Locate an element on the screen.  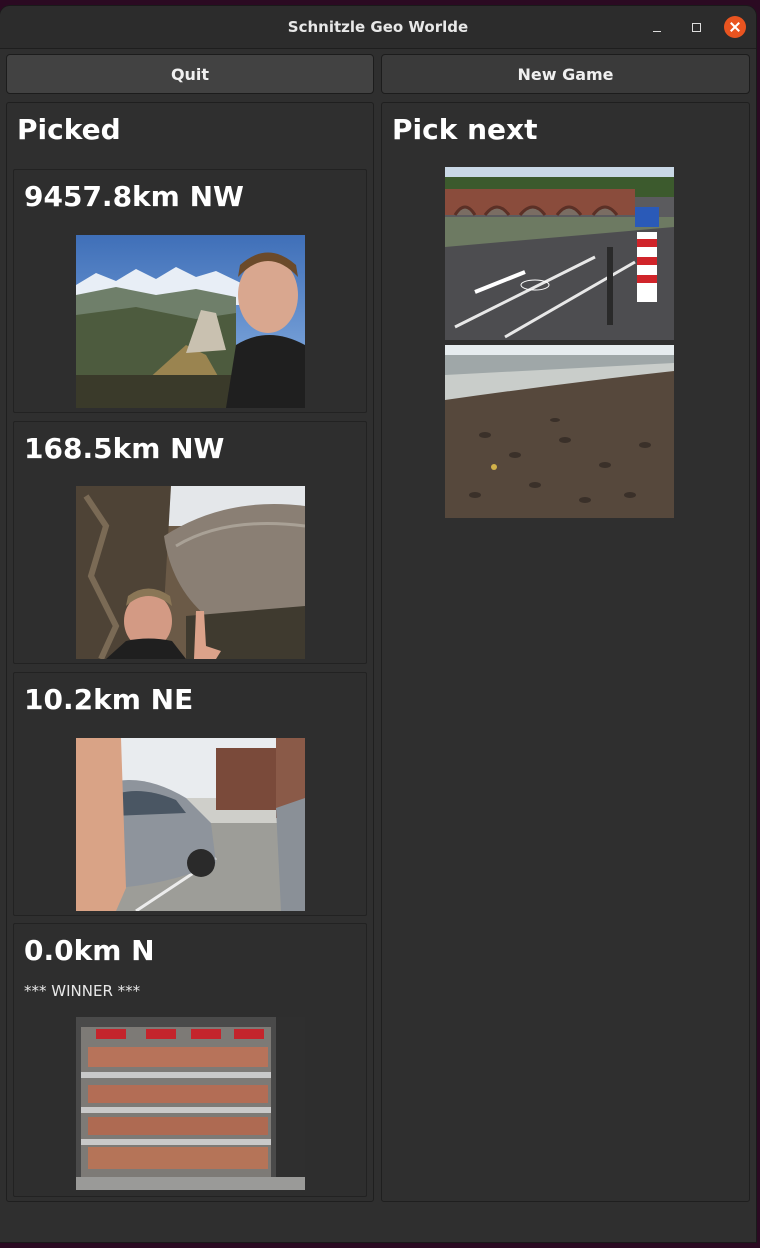
picked-heading: Picked is located at coordinates (69, 129).